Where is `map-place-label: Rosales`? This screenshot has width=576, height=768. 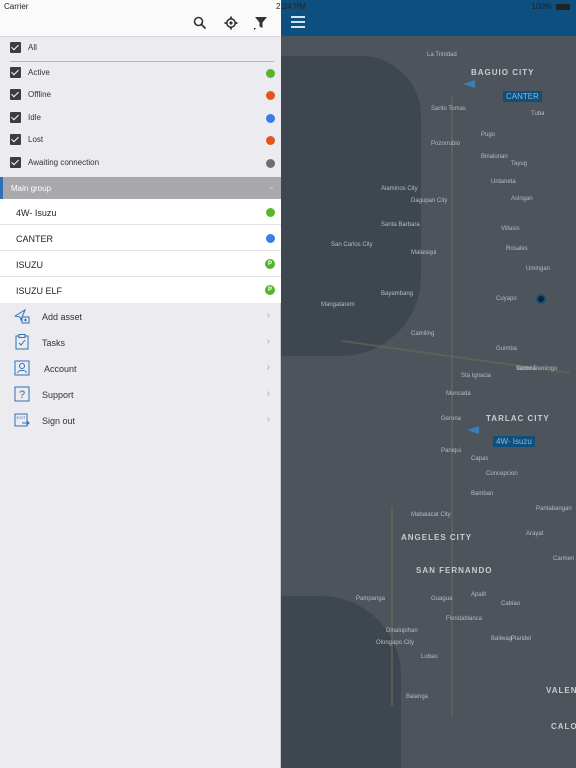 map-place-label: Rosales is located at coordinates (517, 249).